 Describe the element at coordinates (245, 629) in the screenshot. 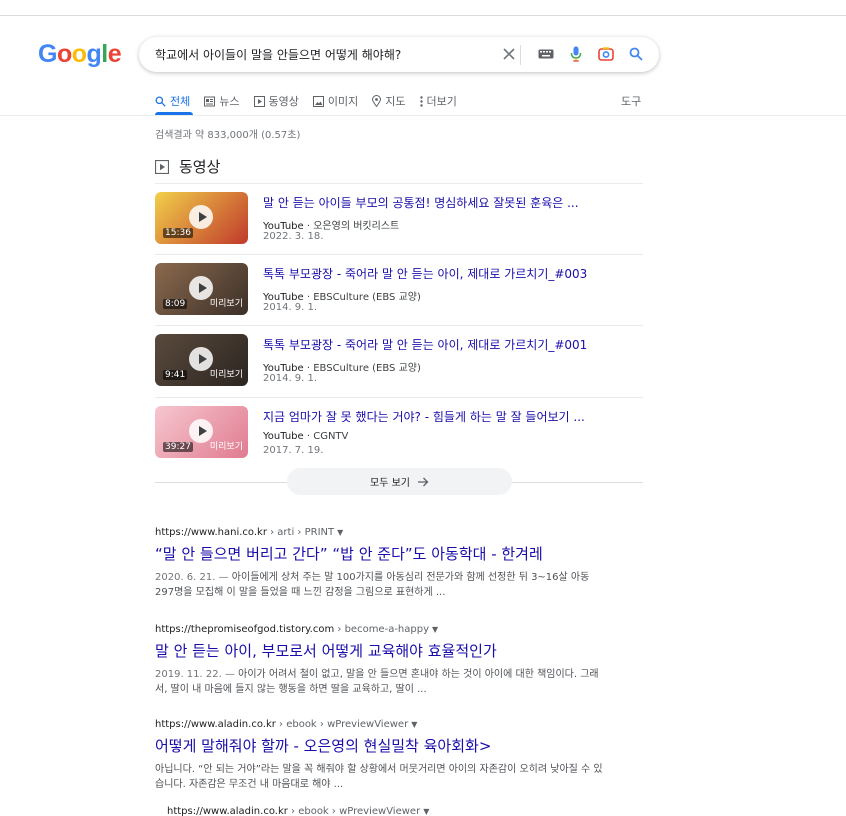

I see `result-domain: https://thepromiseofgod.tistory.com` at that location.